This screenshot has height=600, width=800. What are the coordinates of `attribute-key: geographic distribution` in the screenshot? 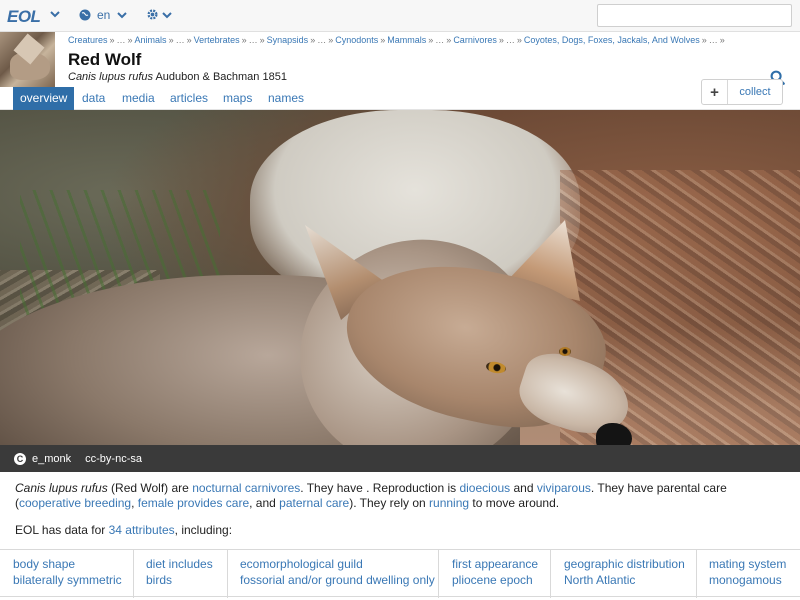 It's located at (624, 564).